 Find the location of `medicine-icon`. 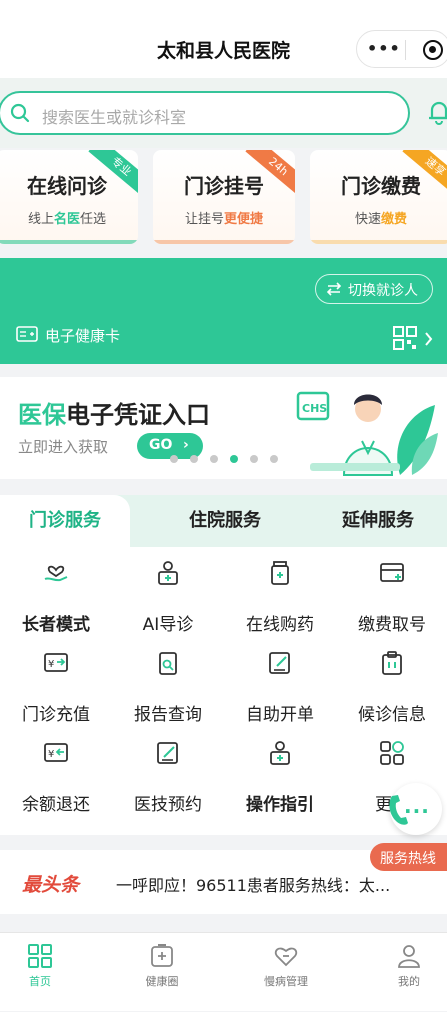

medicine-icon is located at coordinates (280, 573).